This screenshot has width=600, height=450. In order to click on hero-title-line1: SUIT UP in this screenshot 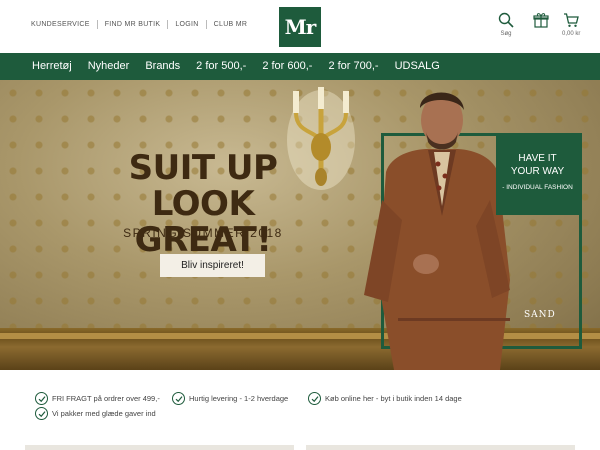, I will do `click(203, 168)`.